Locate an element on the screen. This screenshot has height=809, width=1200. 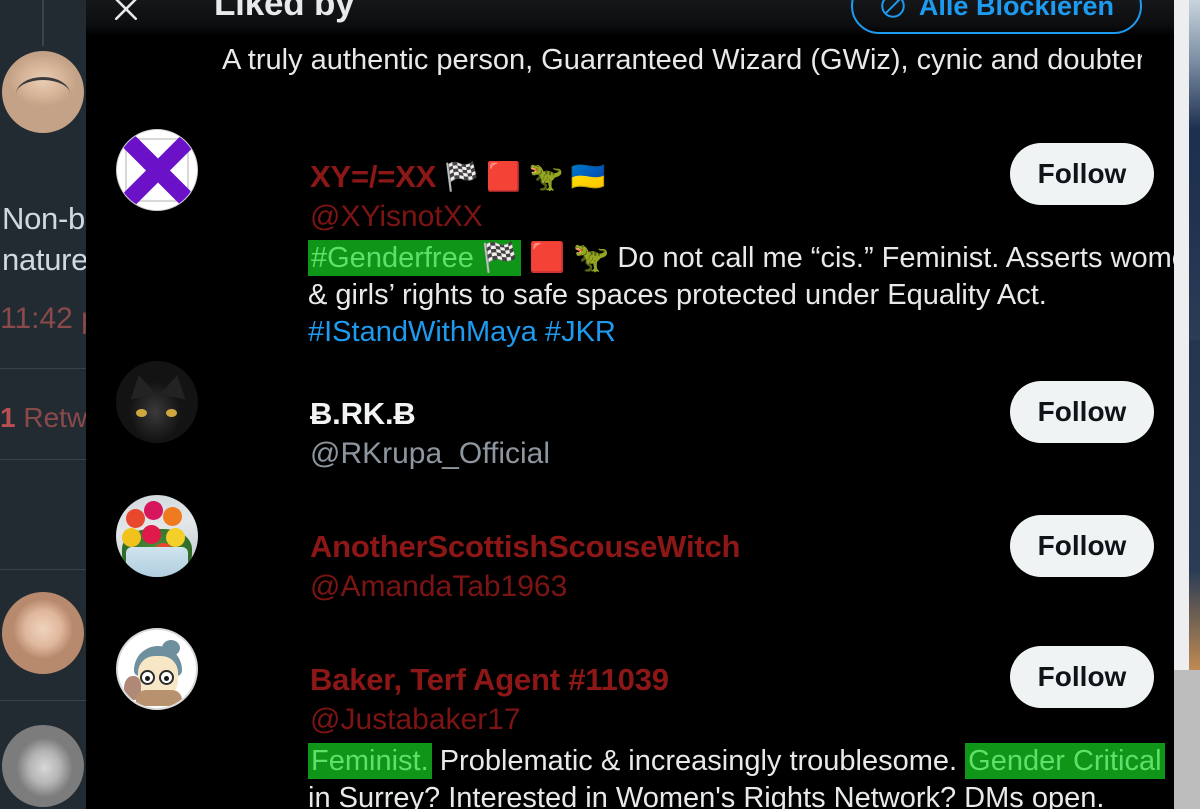
block-all-button: Alle Blockieren is located at coordinates (996, 17).